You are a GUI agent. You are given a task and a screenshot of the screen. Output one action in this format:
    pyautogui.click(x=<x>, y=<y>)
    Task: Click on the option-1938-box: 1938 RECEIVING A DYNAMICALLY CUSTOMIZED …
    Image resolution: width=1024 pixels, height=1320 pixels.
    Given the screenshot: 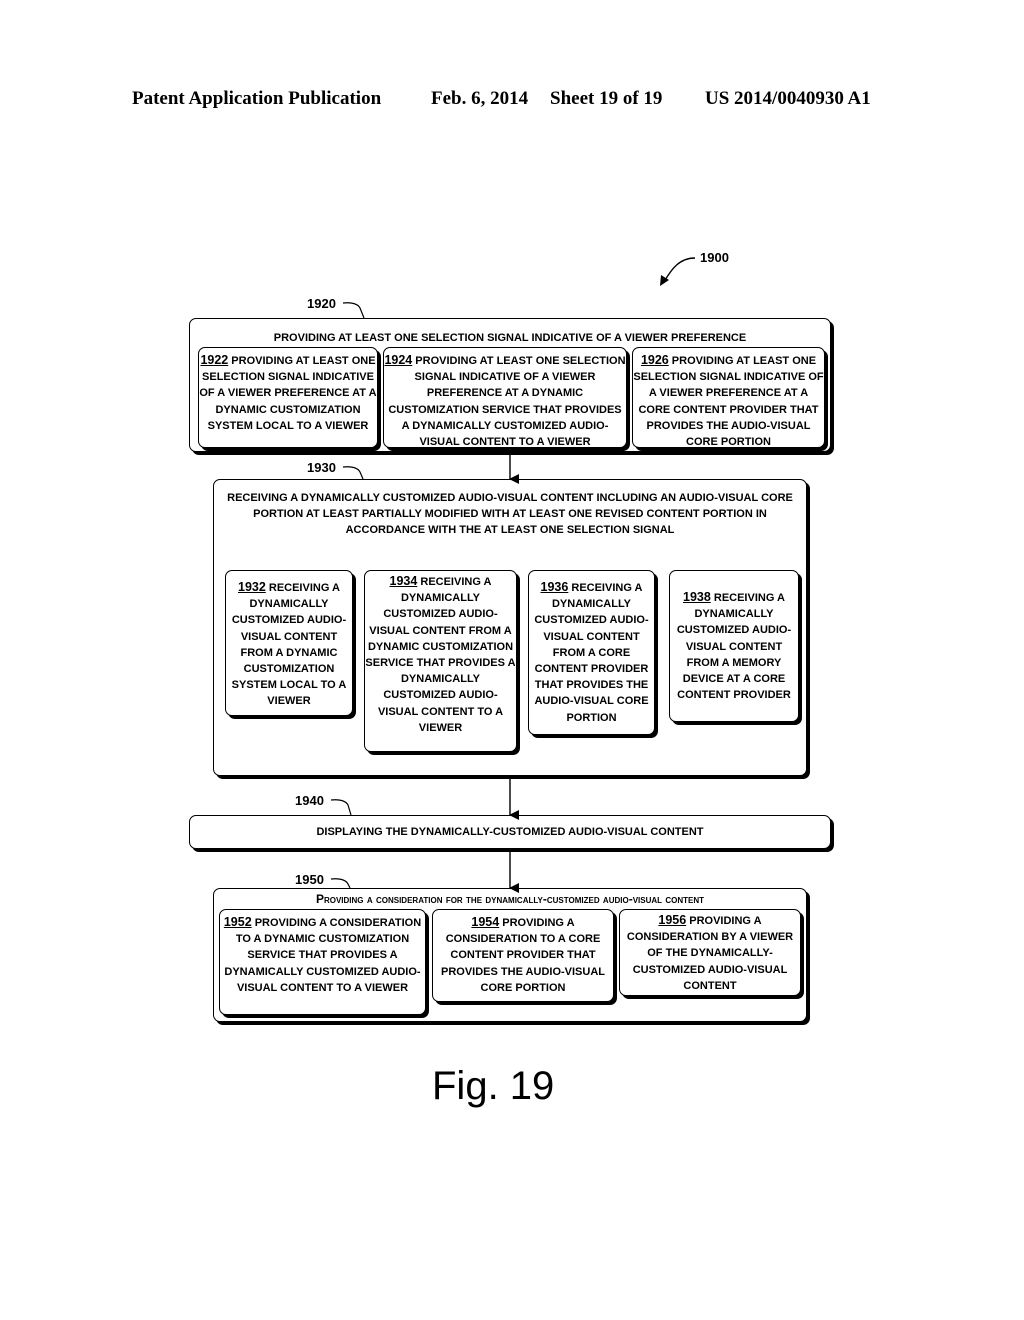 What is the action you would take?
    pyautogui.click(x=734, y=646)
    